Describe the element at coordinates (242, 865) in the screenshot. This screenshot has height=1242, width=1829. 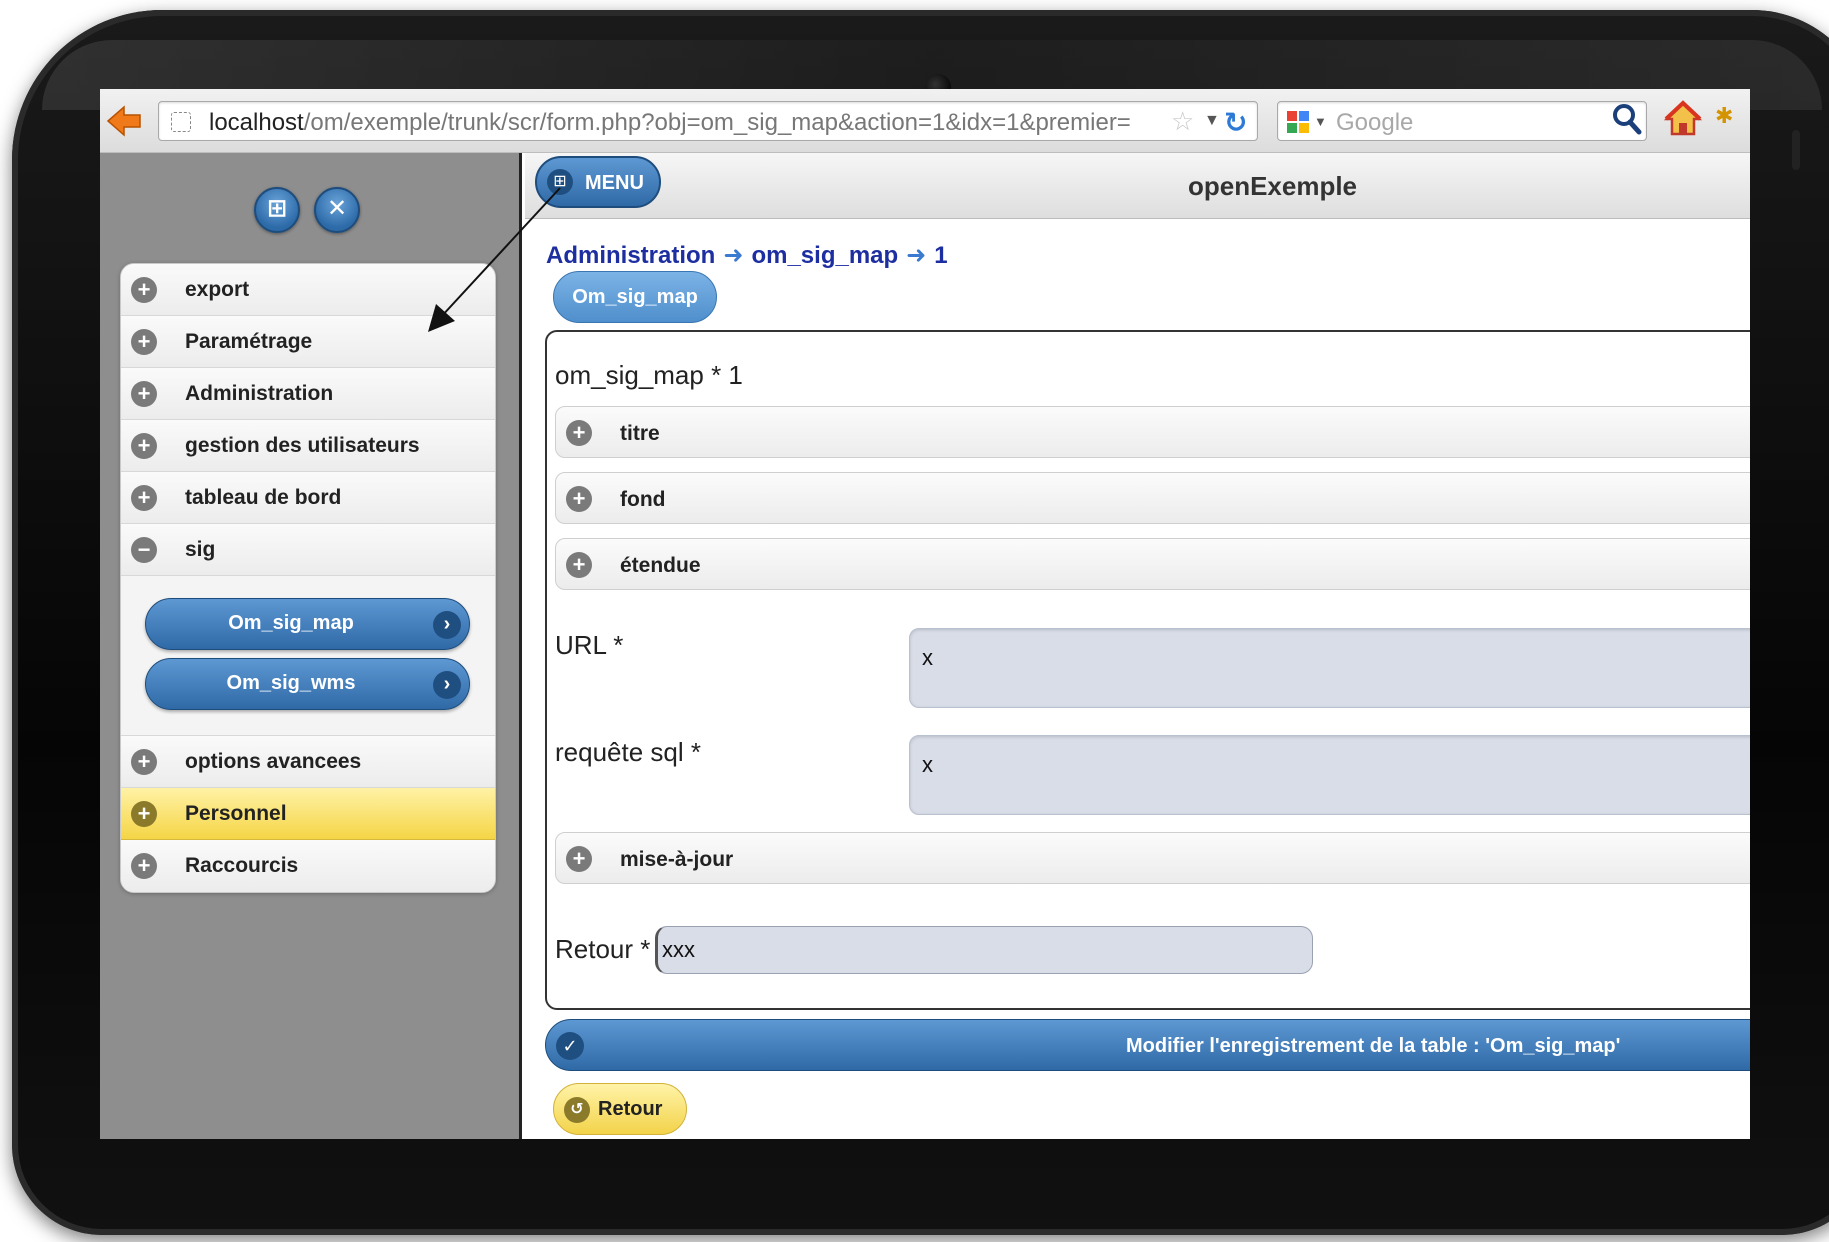
I see `sidebar-item-label: Raccourcis` at that location.